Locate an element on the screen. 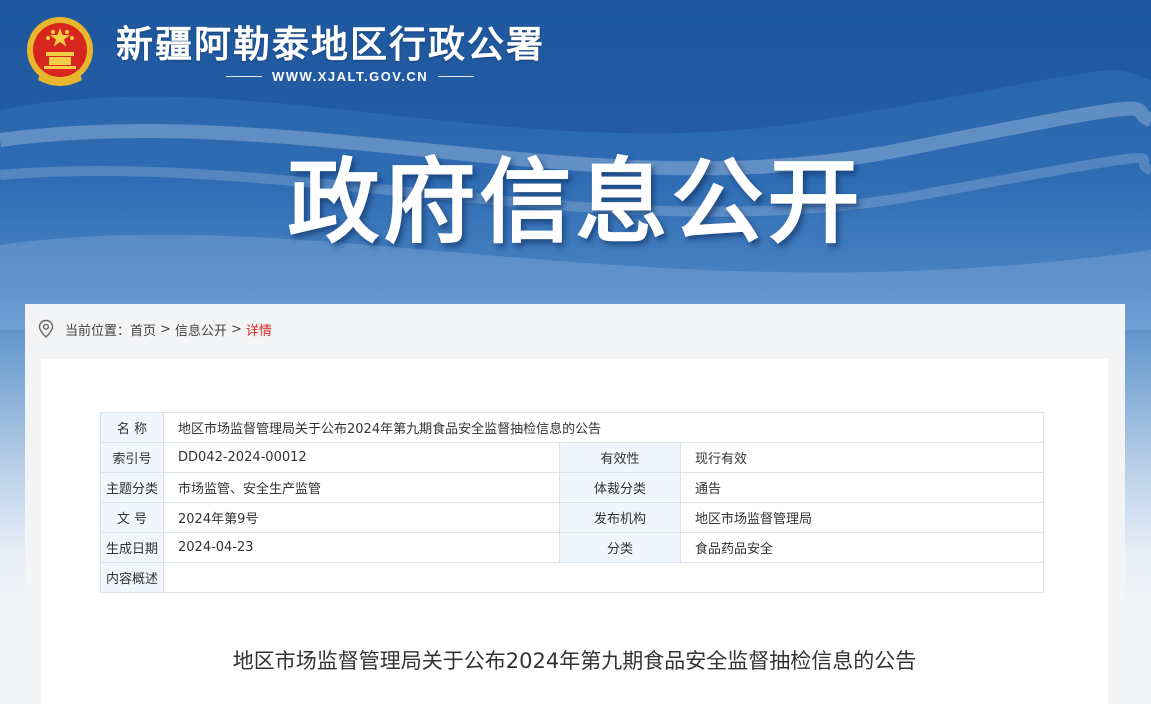  article-title: 地区市场监督管理局关于公布2024年第九期食品安全监督抽检信息的公告 is located at coordinates (574, 661).